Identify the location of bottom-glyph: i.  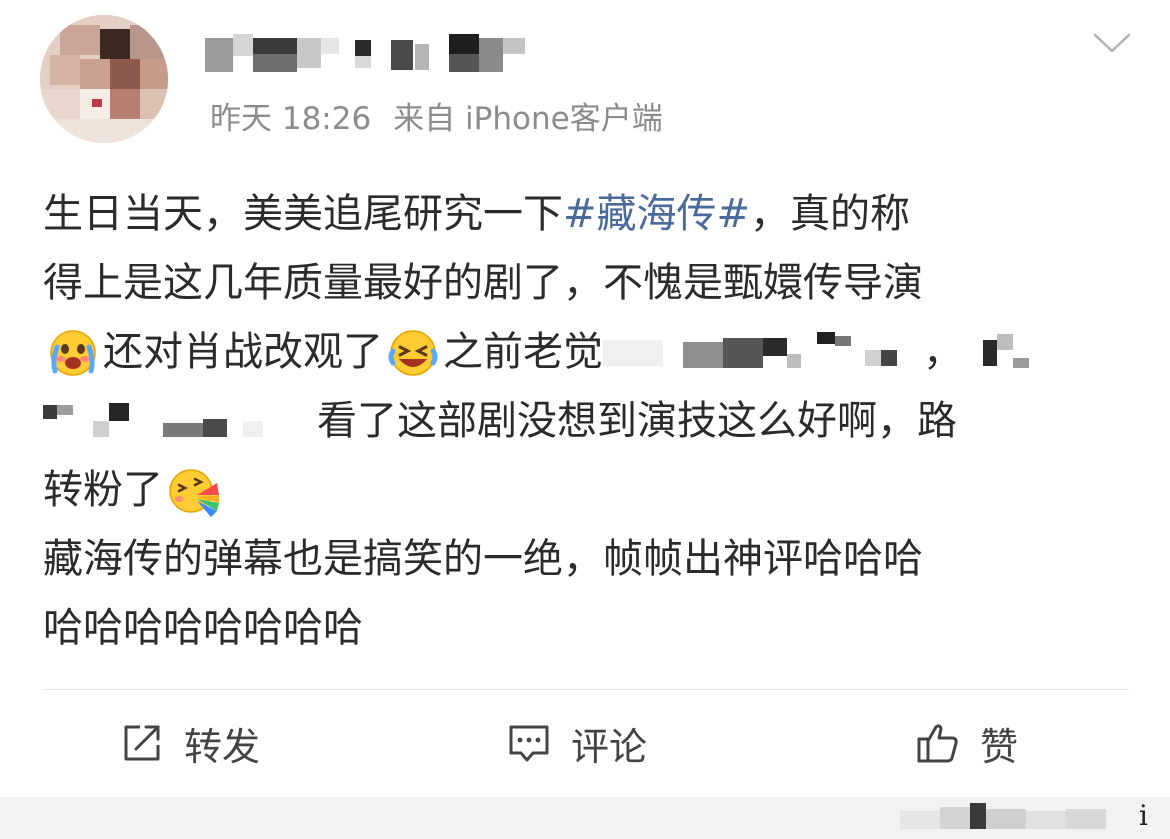
(1143, 815).